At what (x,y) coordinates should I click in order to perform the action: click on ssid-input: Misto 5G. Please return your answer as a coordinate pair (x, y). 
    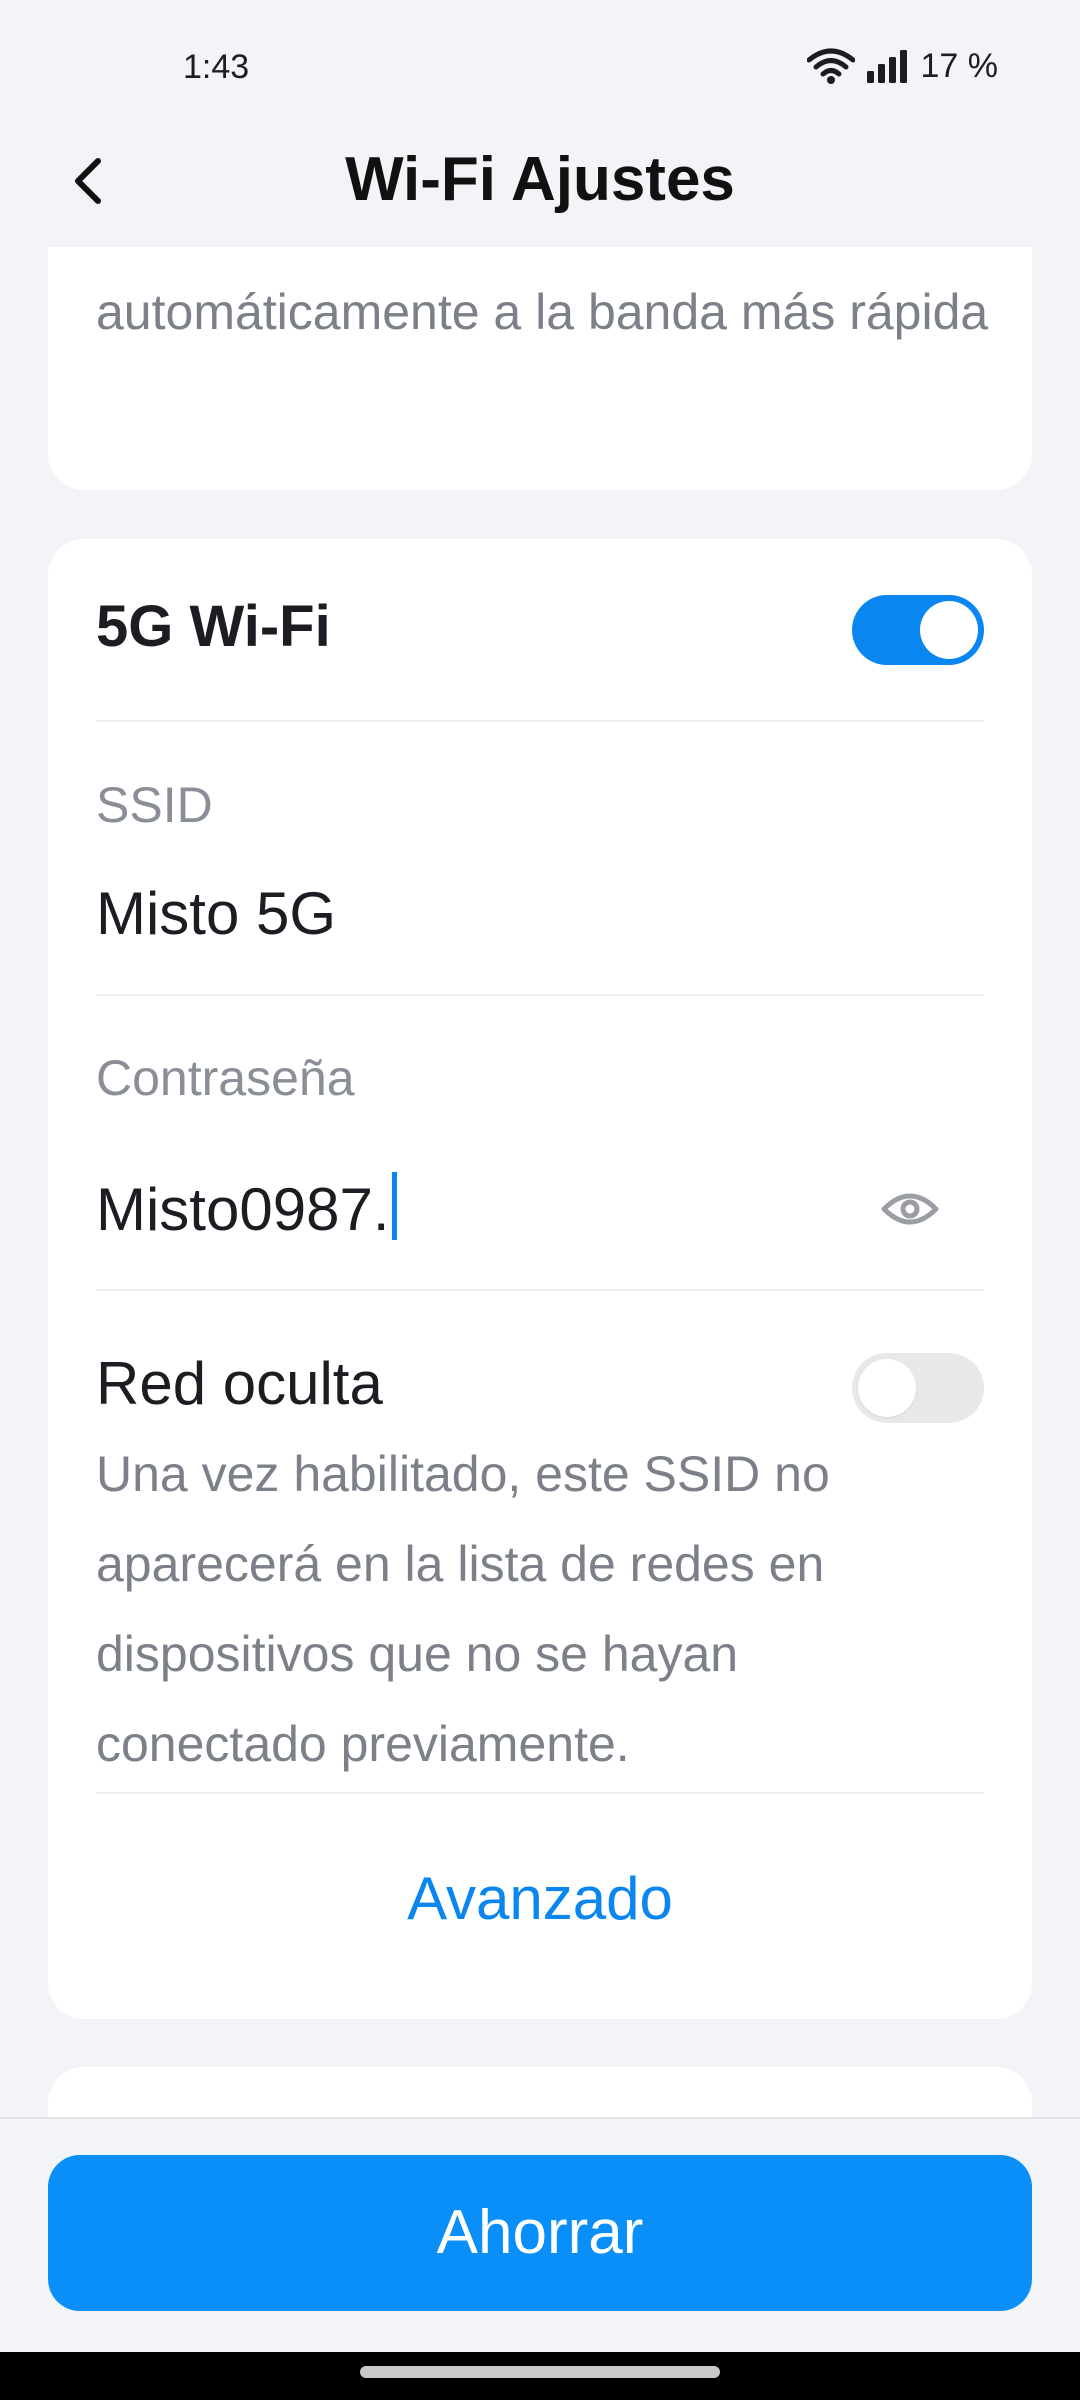
    Looking at the image, I should click on (216, 913).